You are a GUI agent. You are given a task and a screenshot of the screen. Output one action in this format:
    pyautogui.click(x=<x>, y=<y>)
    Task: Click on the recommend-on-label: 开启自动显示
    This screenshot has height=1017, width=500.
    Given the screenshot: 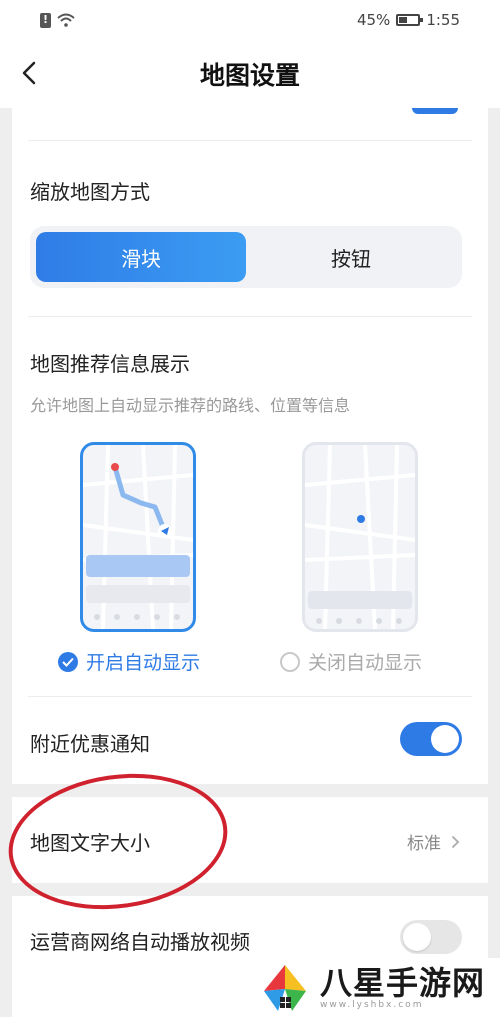 What is the action you would take?
    pyautogui.click(x=143, y=663)
    